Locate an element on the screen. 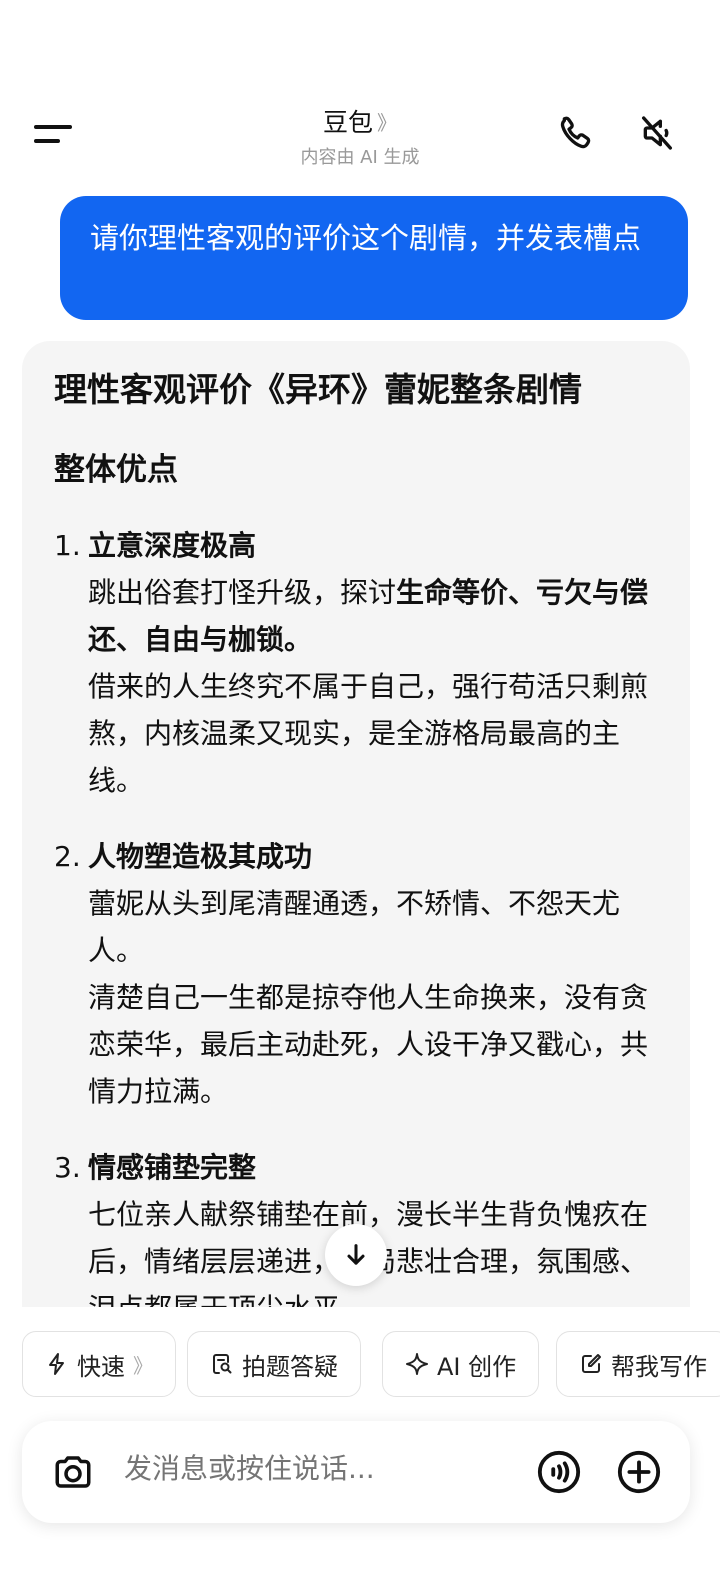 This screenshot has height=1585, width=720. sparkle-icon is located at coordinates (417, 1364).